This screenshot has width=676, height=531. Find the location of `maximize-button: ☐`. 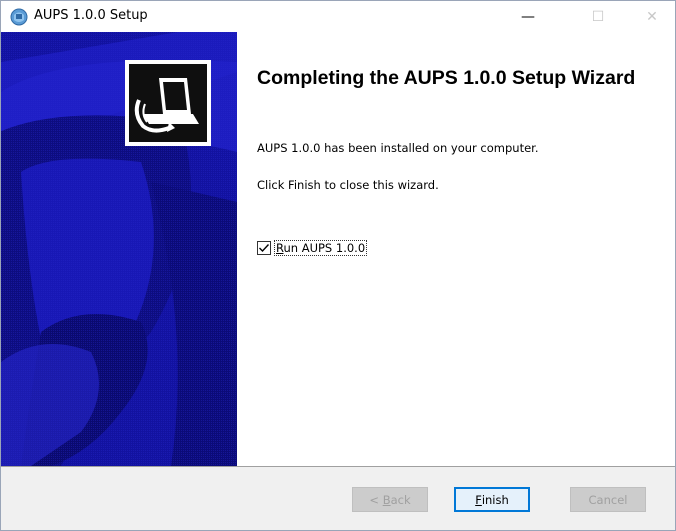

maximize-button: ☐ is located at coordinates (598, 16).